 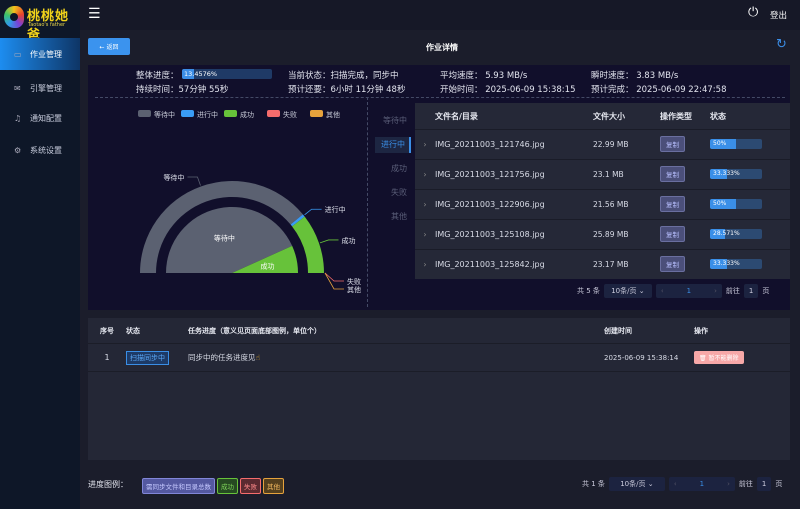 What do you see at coordinates (719, 357) in the screenshot?
I see `delete-disabled-button: 🗑 暂不能删除` at bounding box center [719, 357].